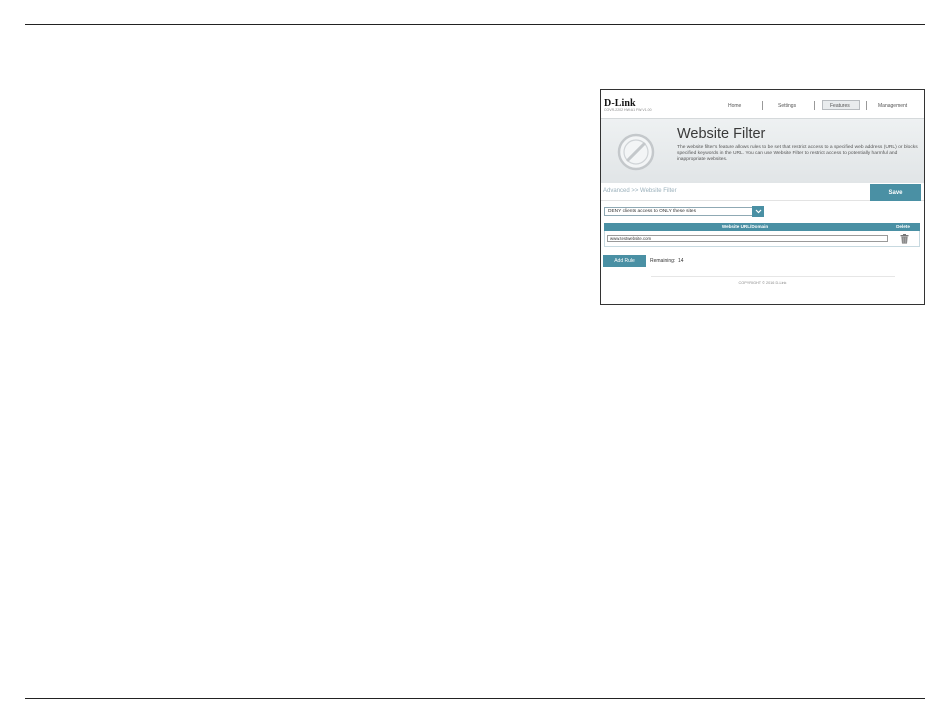  I want to click on table-row: www.testwebsite.com, so click(762, 239).